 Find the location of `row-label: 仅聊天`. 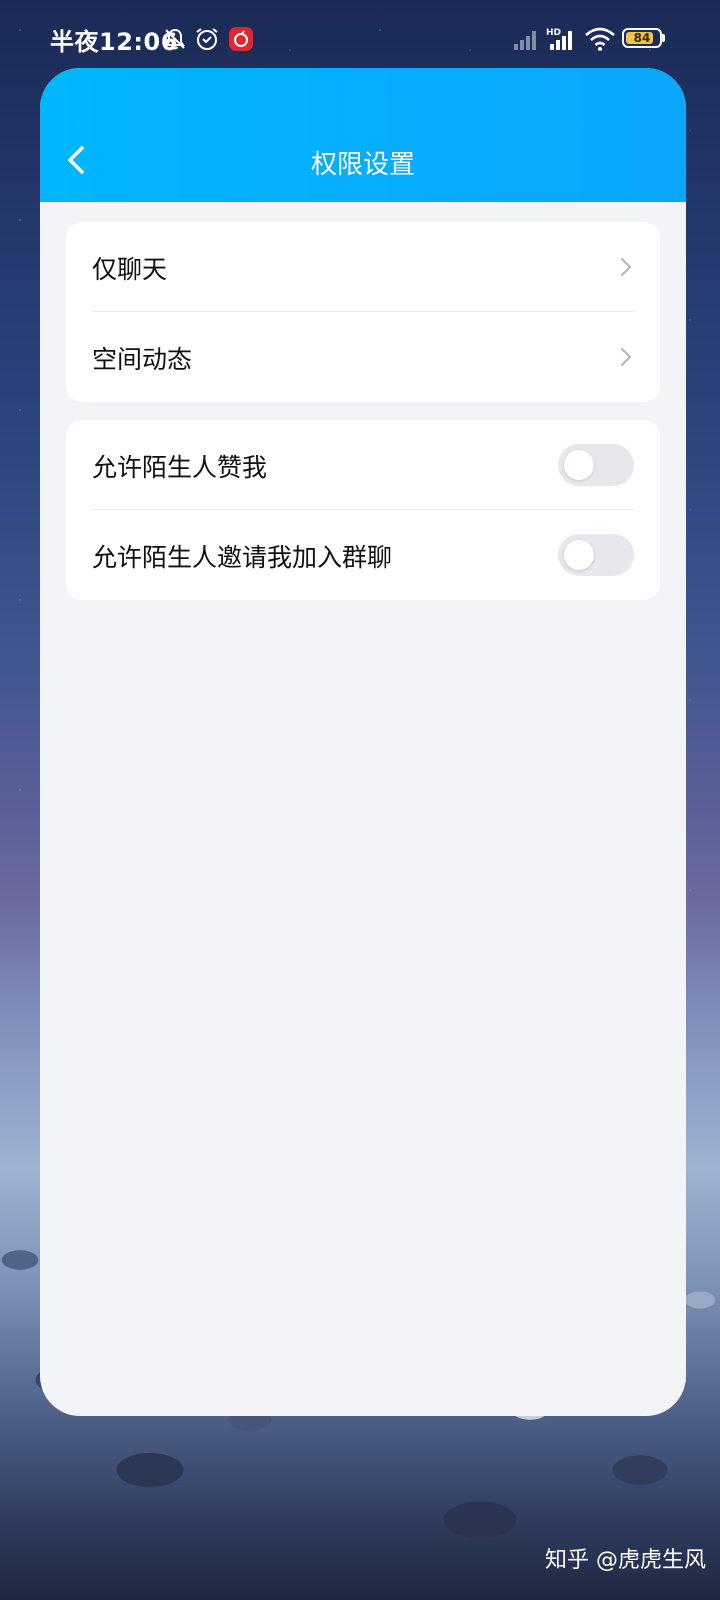

row-label: 仅聊天 is located at coordinates (130, 269).